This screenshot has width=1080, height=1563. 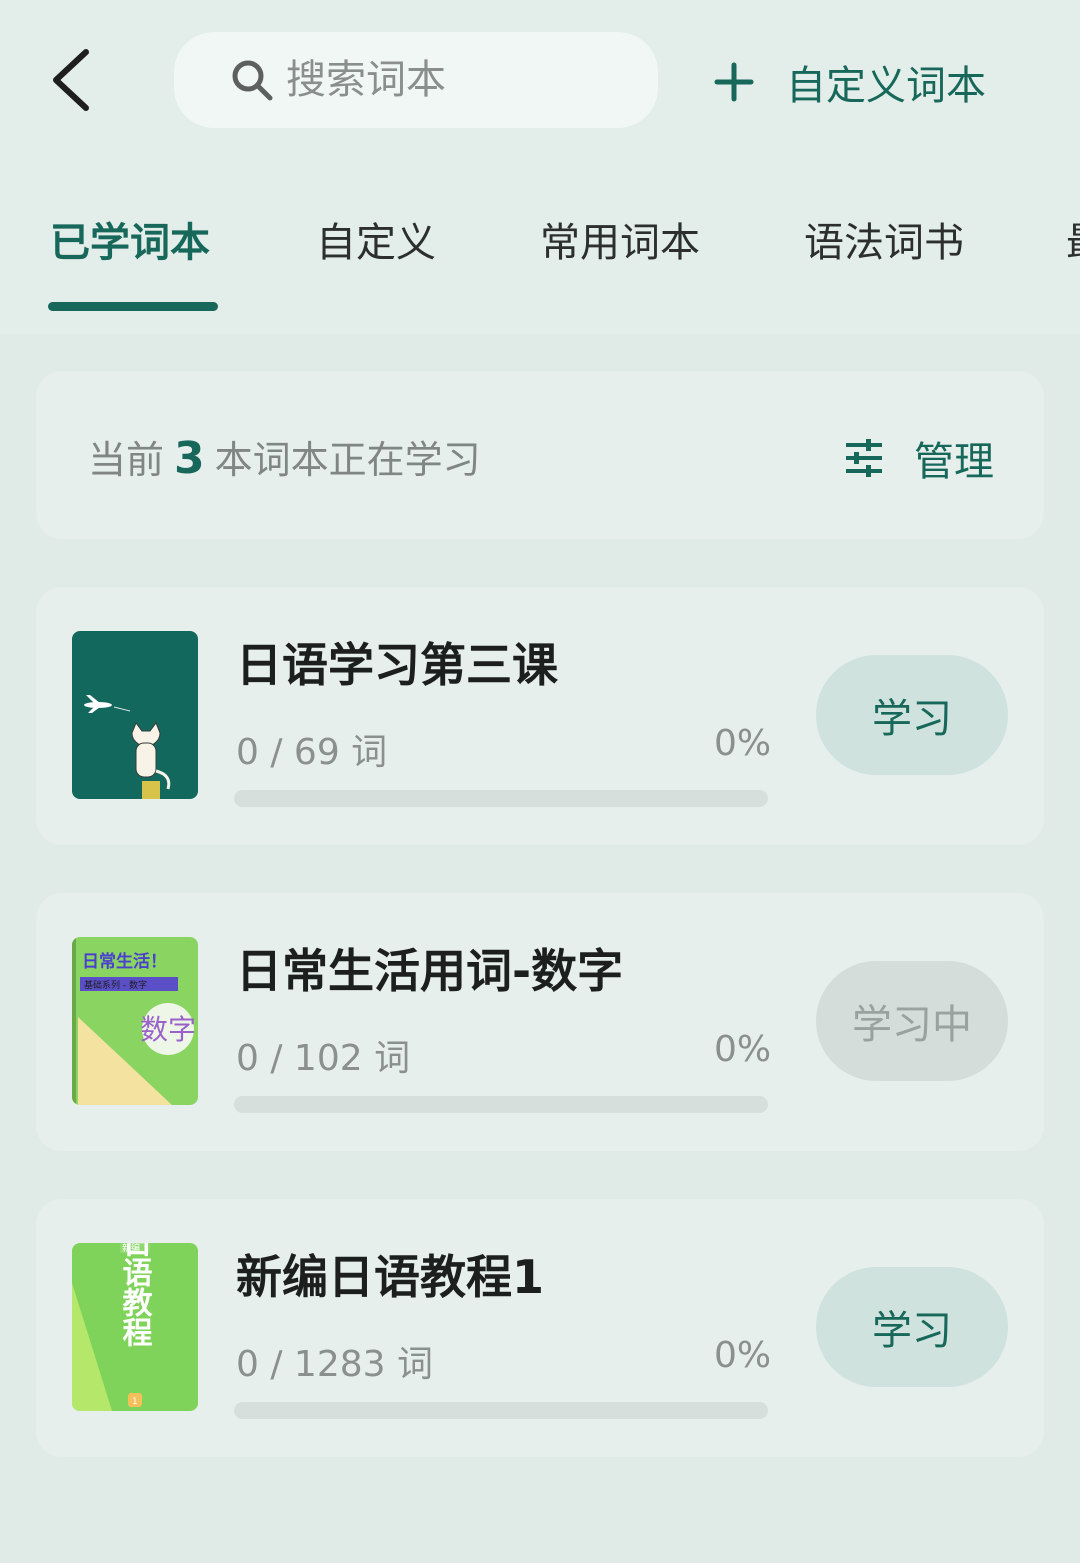 What do you see at coordinates (168, 1029) in the screenshot?
I see `cover-circle-text: 数字` at bounding box center [168, 1029].